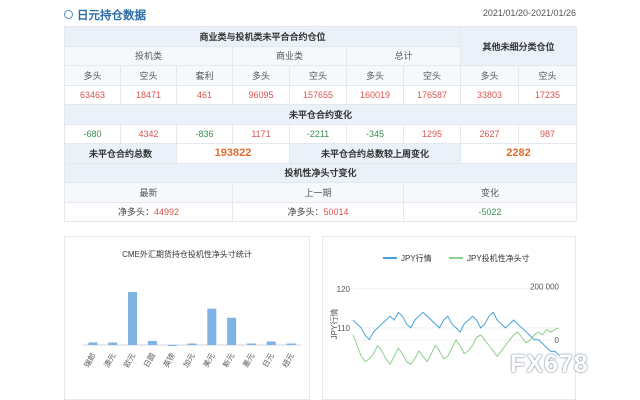 The height and width of the screenshot is (400, 640). Describe the element at coordinates (490, 211) in the screenshot. I see `net-change-value: -5022` at that location.